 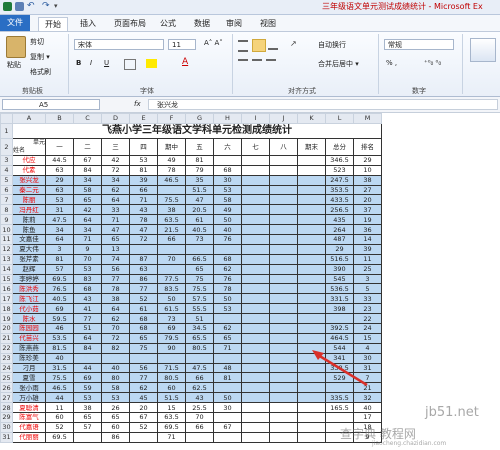 I want to click on score-cell: 20.5, so click(x=199, y=210).